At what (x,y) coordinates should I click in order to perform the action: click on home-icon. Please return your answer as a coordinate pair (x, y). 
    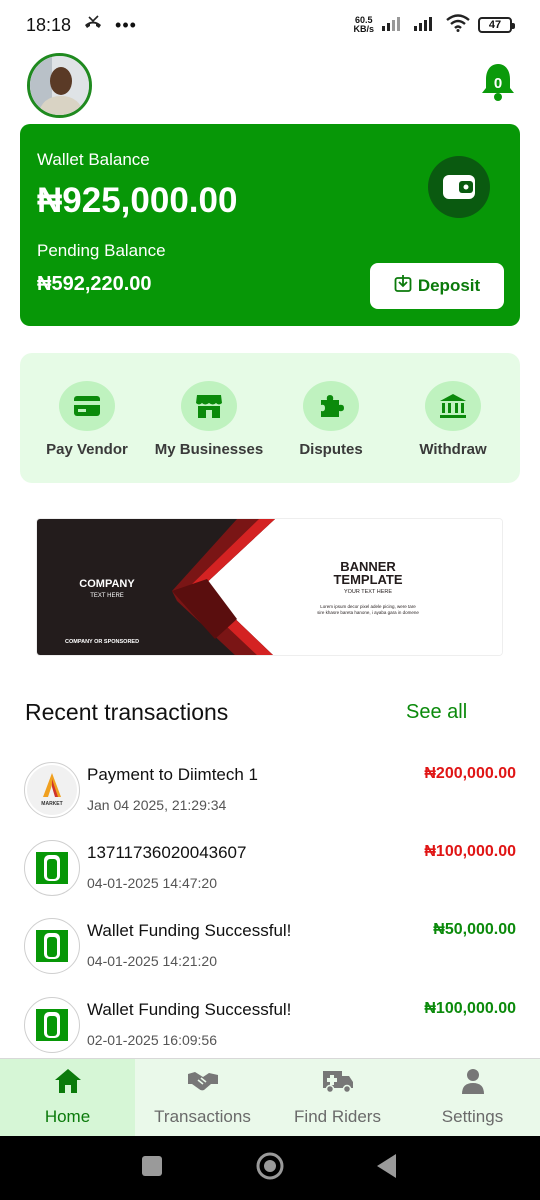
    Looking at the image, I should click on (68, 1081).